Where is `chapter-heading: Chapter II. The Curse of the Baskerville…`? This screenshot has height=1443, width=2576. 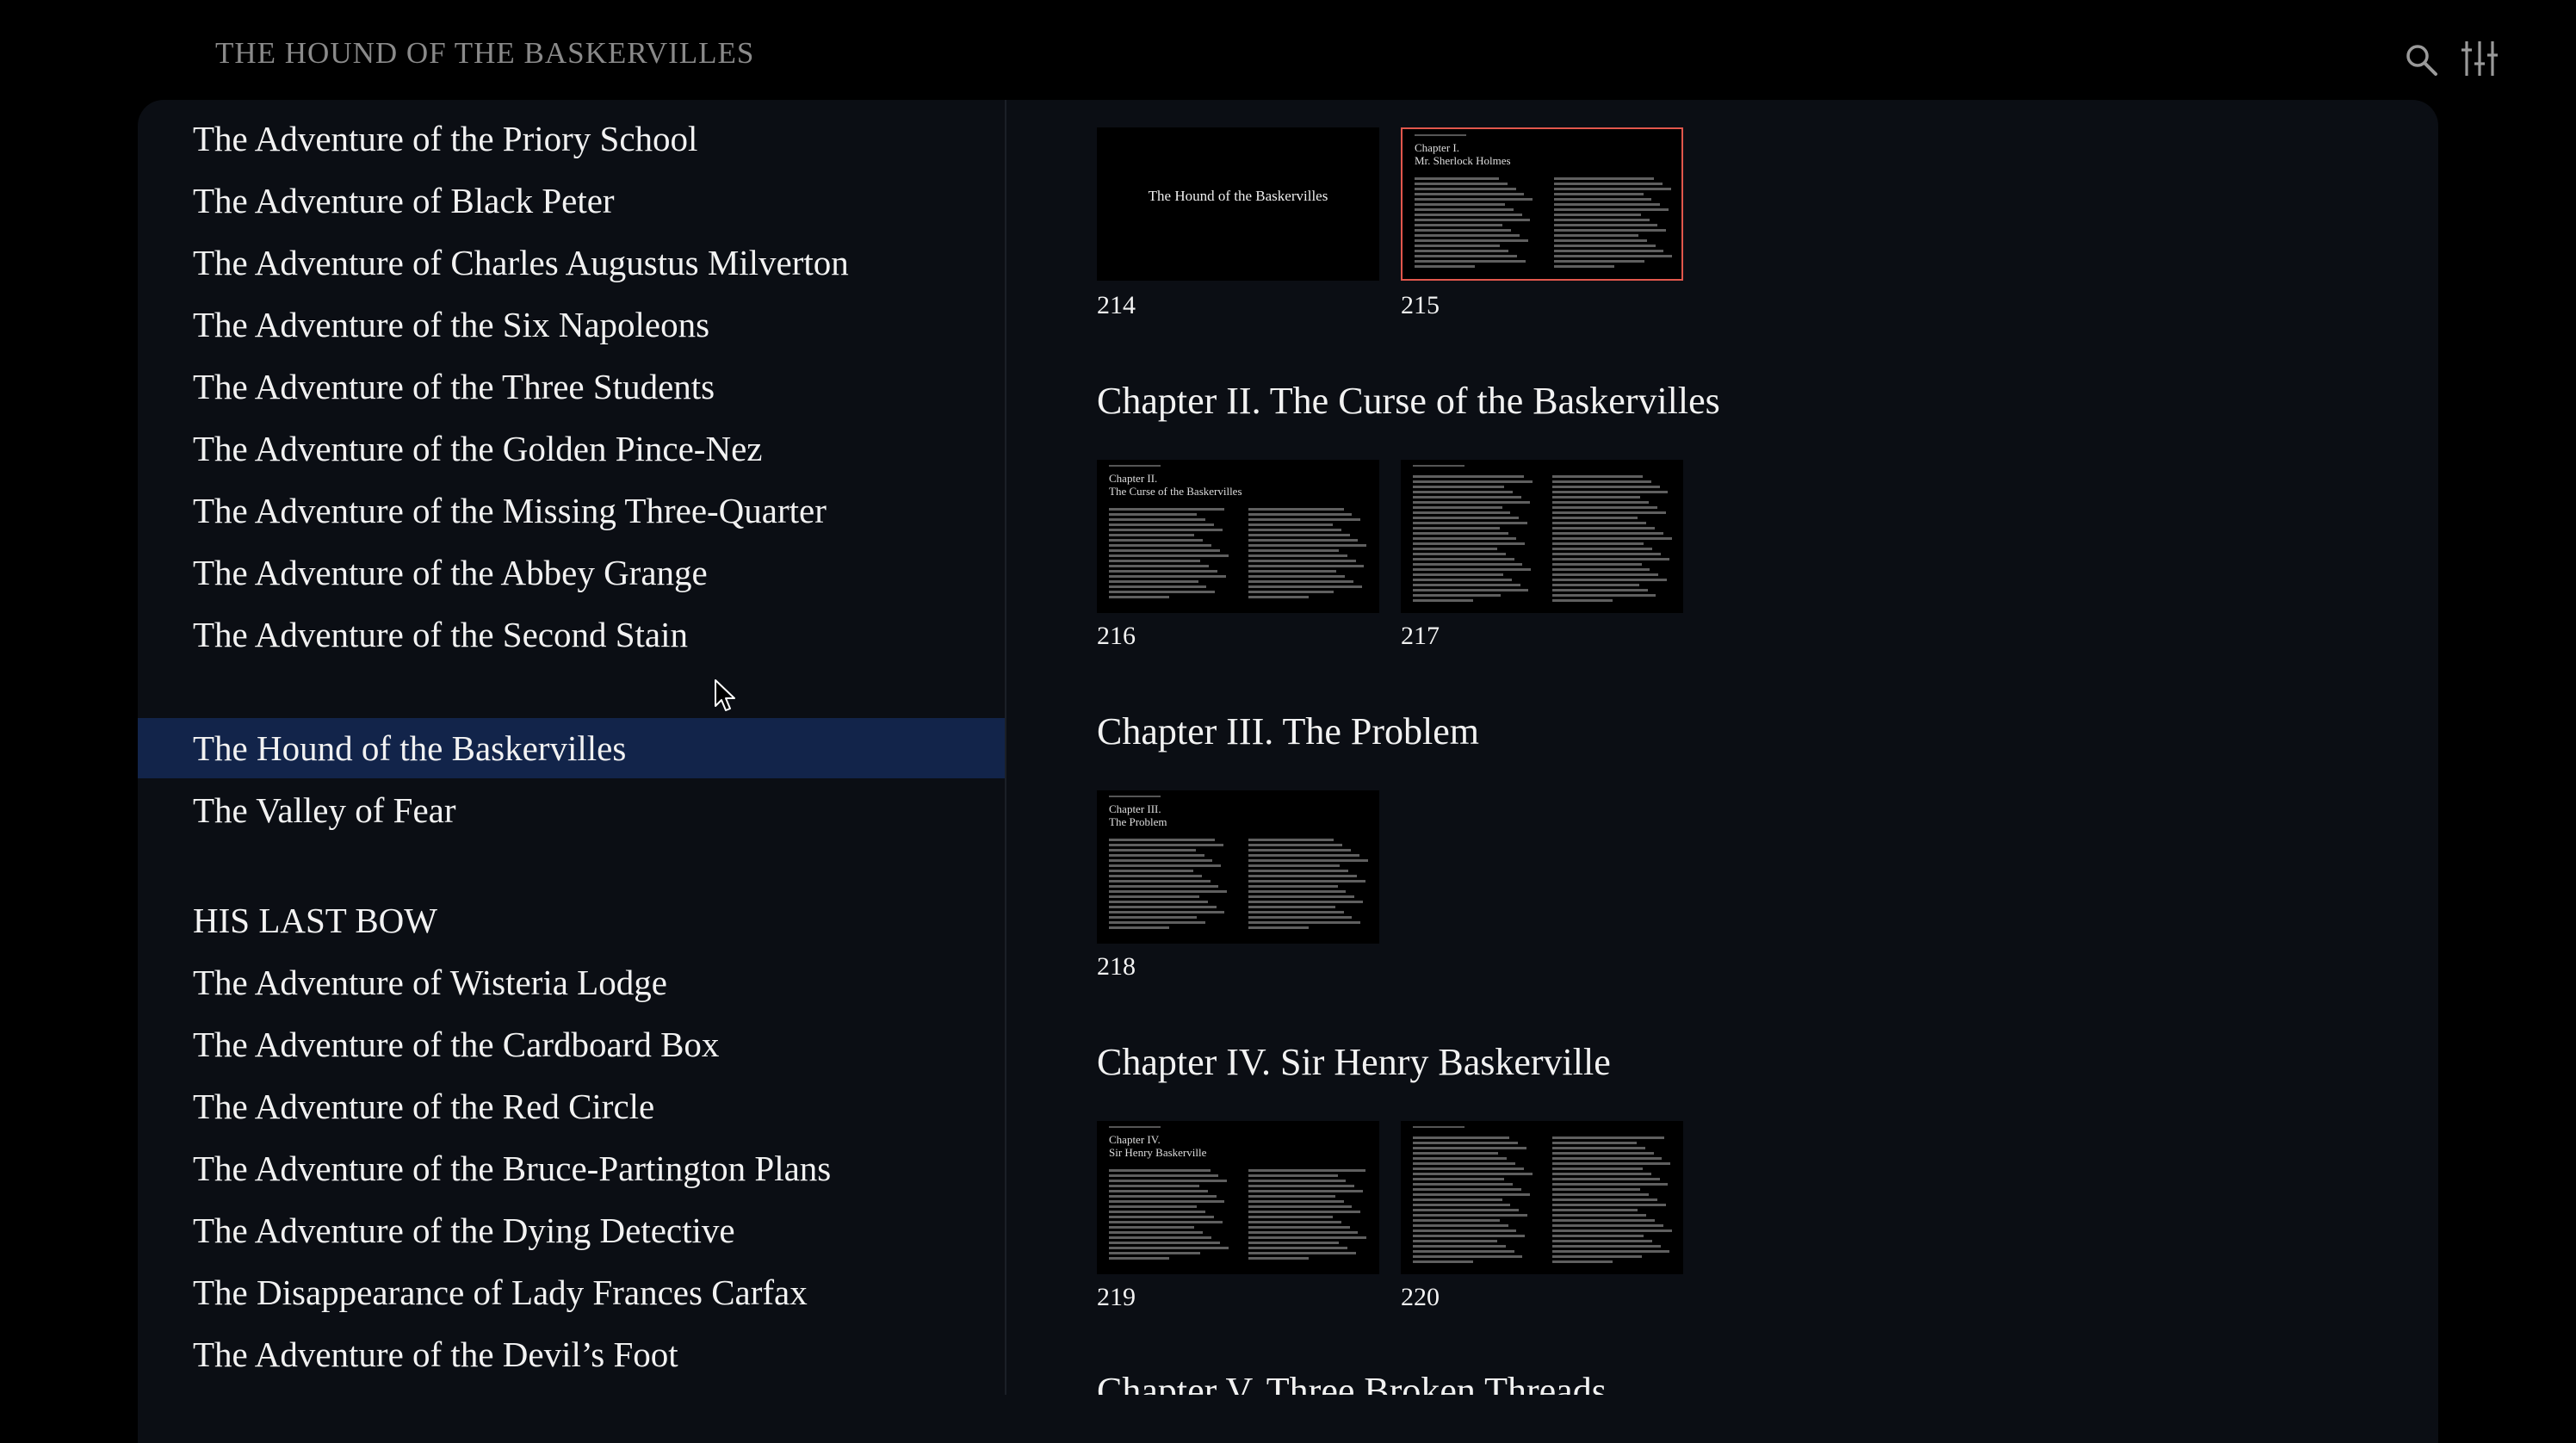 chapter-heading: Chapter II. The Curse of the Baskerville… is located at coordinates (1409, 401).